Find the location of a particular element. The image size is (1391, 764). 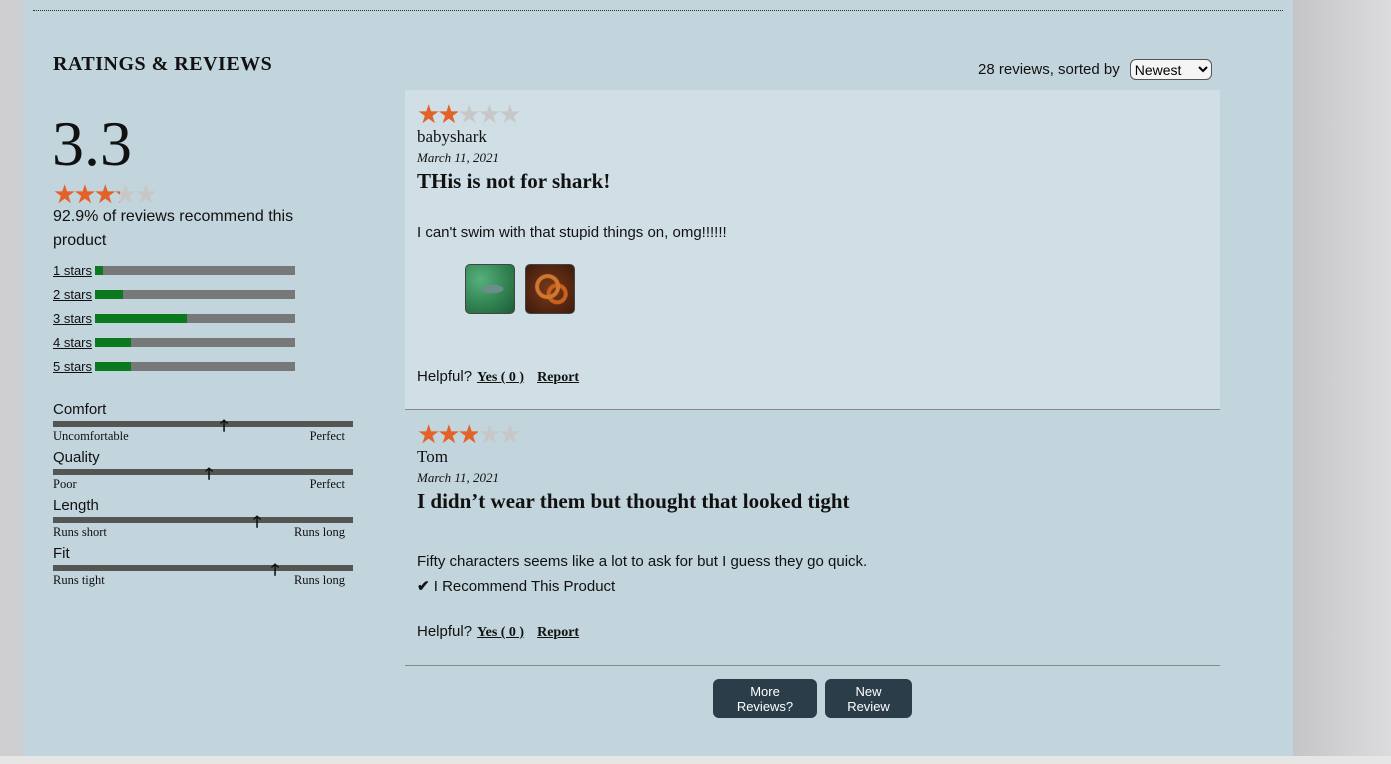

sort-bar: 28 reviews, sorted by Newest is located at coordinates (1095, 69).